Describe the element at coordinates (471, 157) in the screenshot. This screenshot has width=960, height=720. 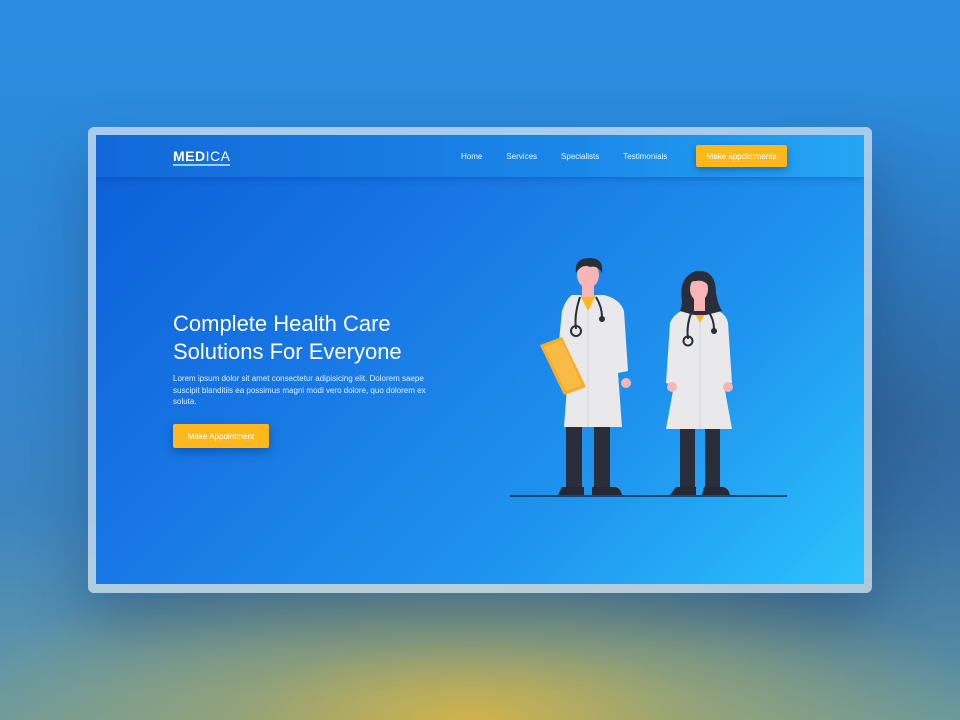
I see `nav-link-home: Home` at that location.